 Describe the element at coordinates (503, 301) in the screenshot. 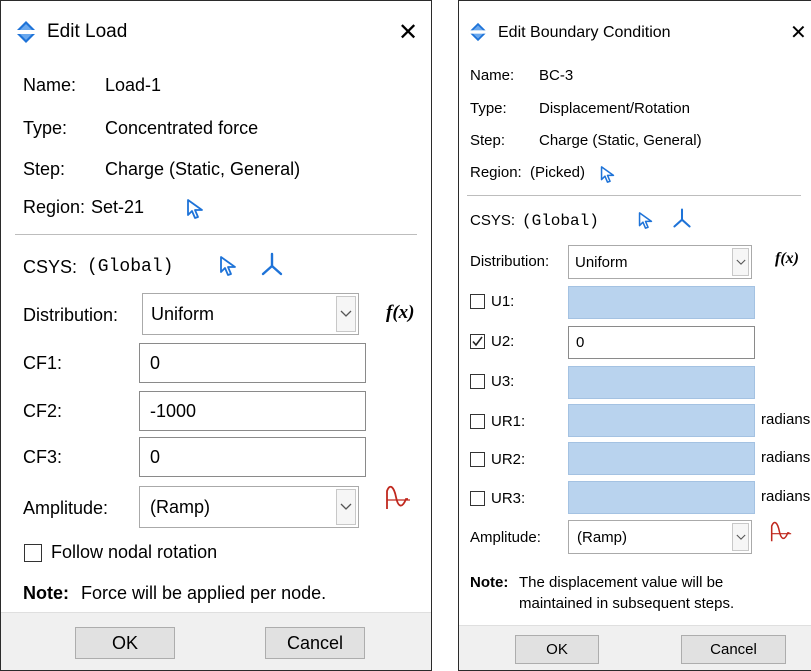

I see `u1-label: U1:` at that location.